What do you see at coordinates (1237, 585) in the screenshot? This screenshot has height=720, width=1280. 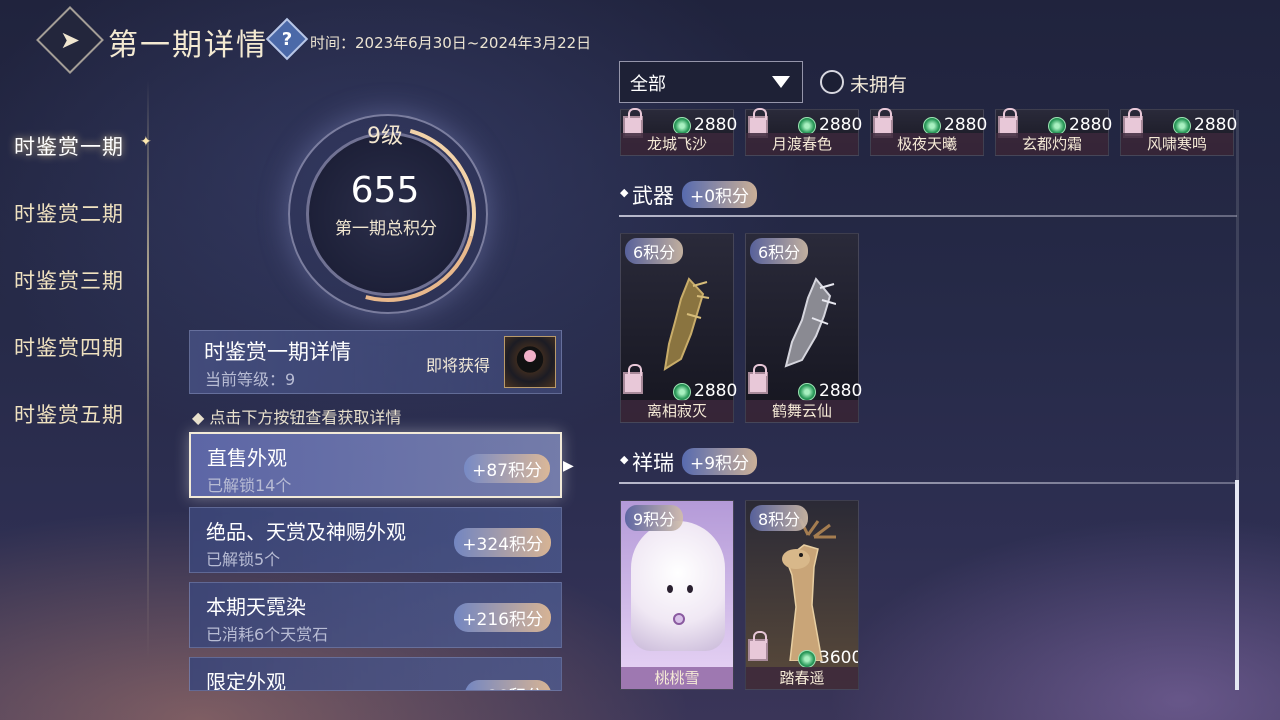 I see `scrollbar-thumb` at bounding box center [1237, 585].